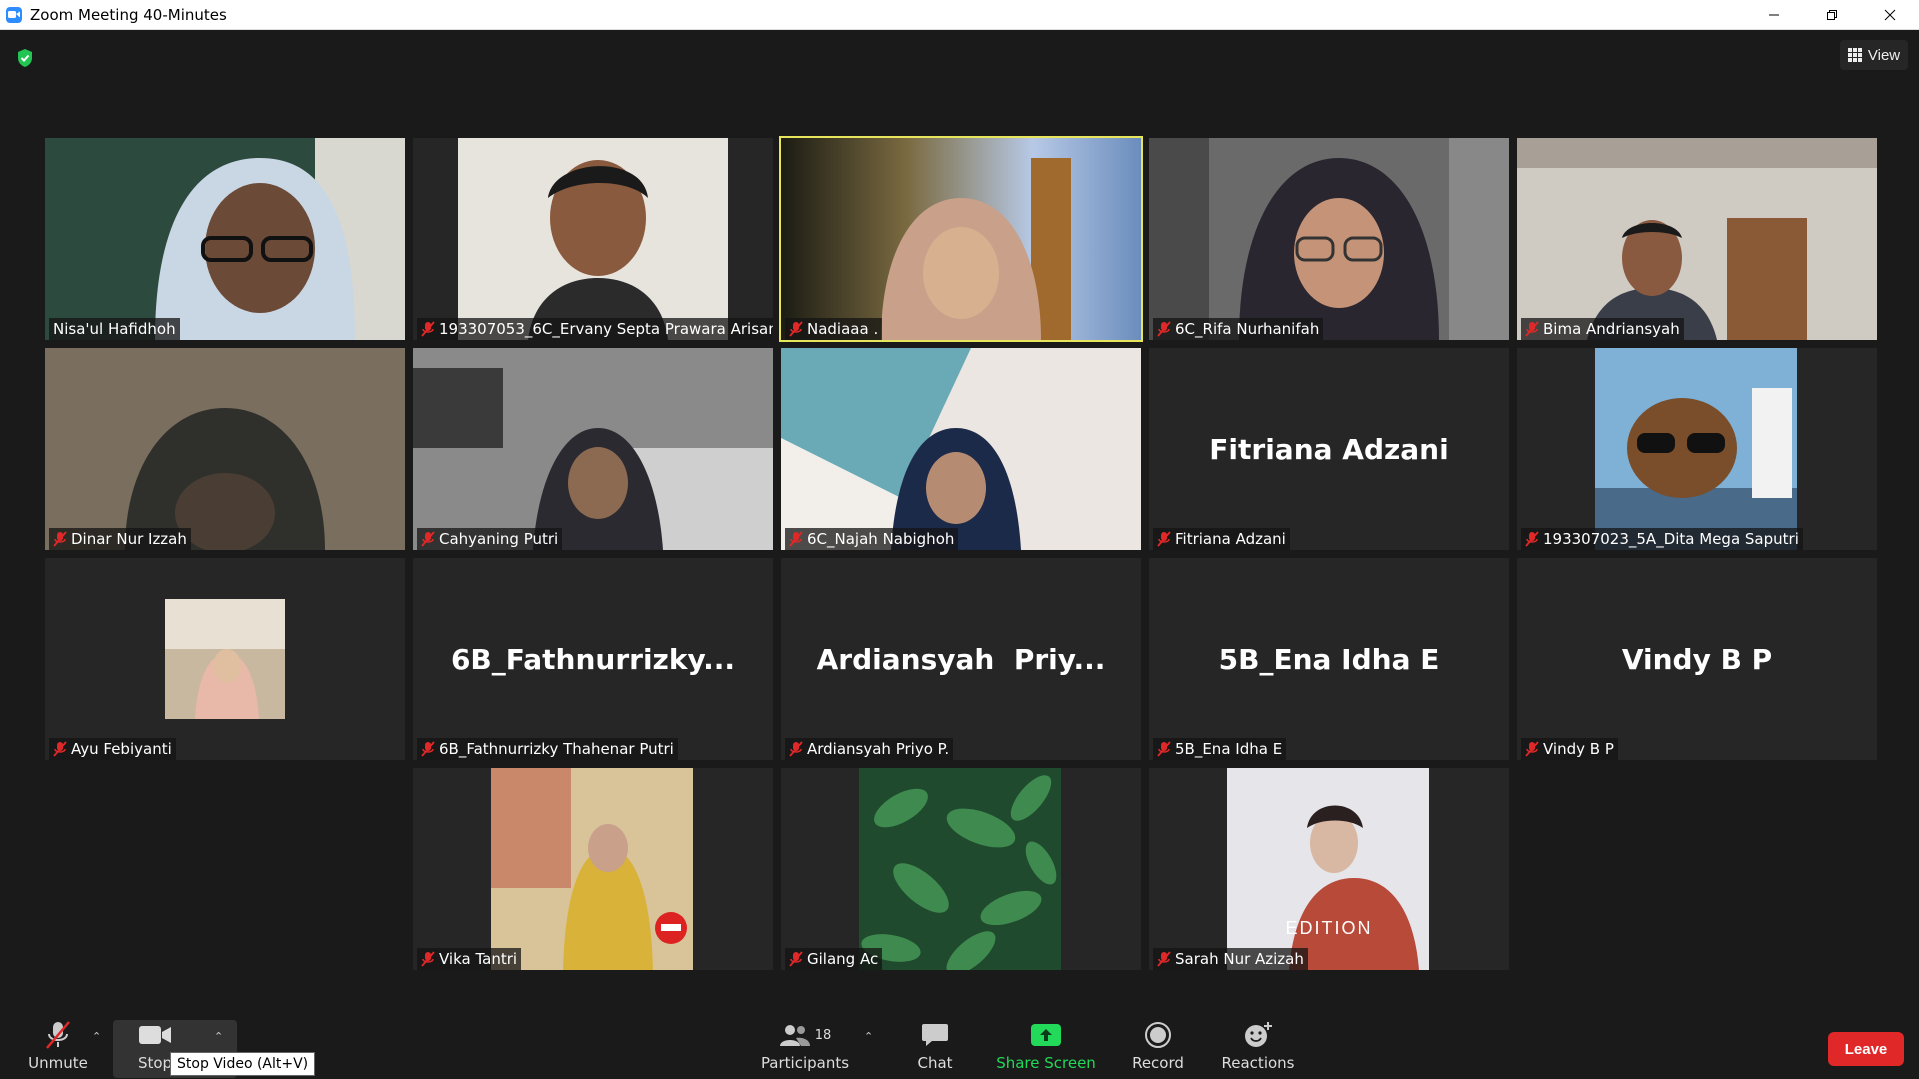  I want to click on participant-tile-active-speaker: Nadiaaa ., so click(961, 239).